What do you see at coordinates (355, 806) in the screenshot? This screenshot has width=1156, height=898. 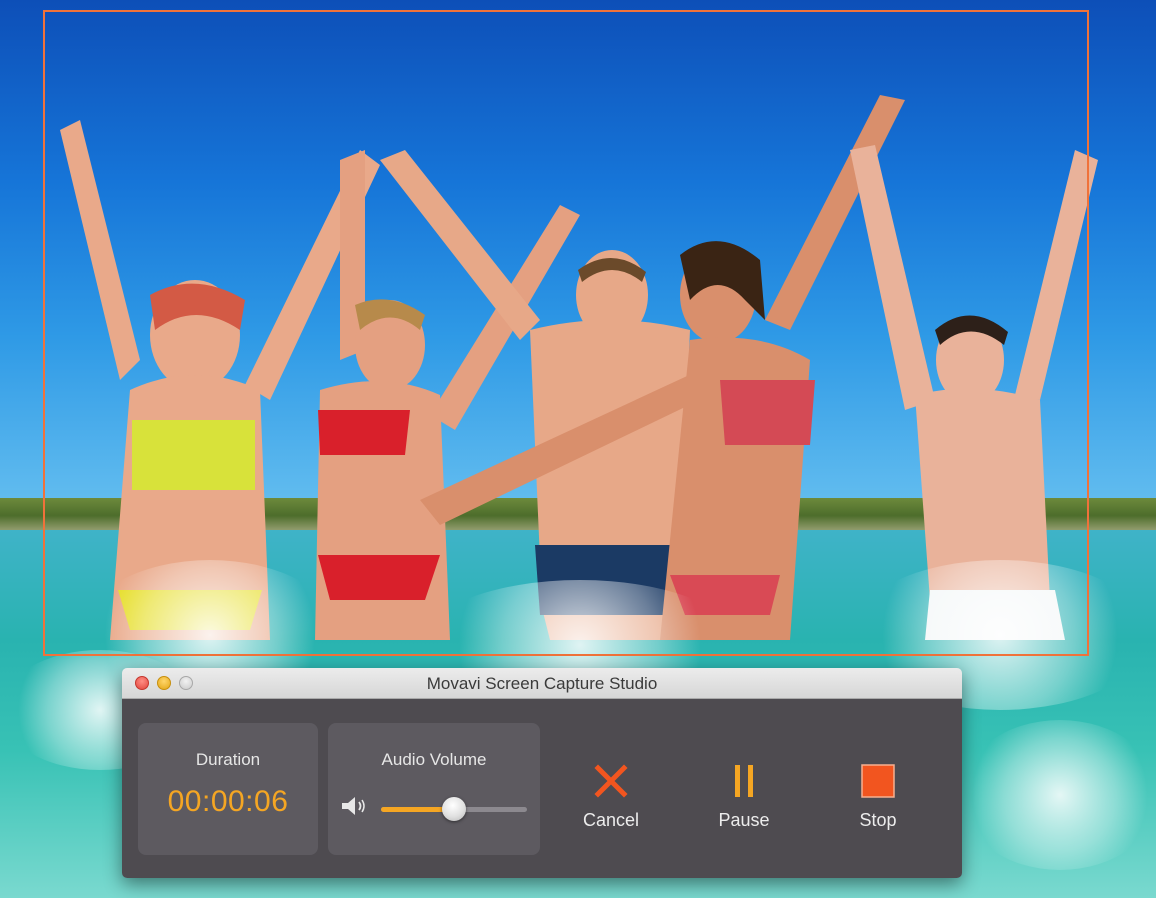 I see `speaker-icon` at bounding box center [355, 806].